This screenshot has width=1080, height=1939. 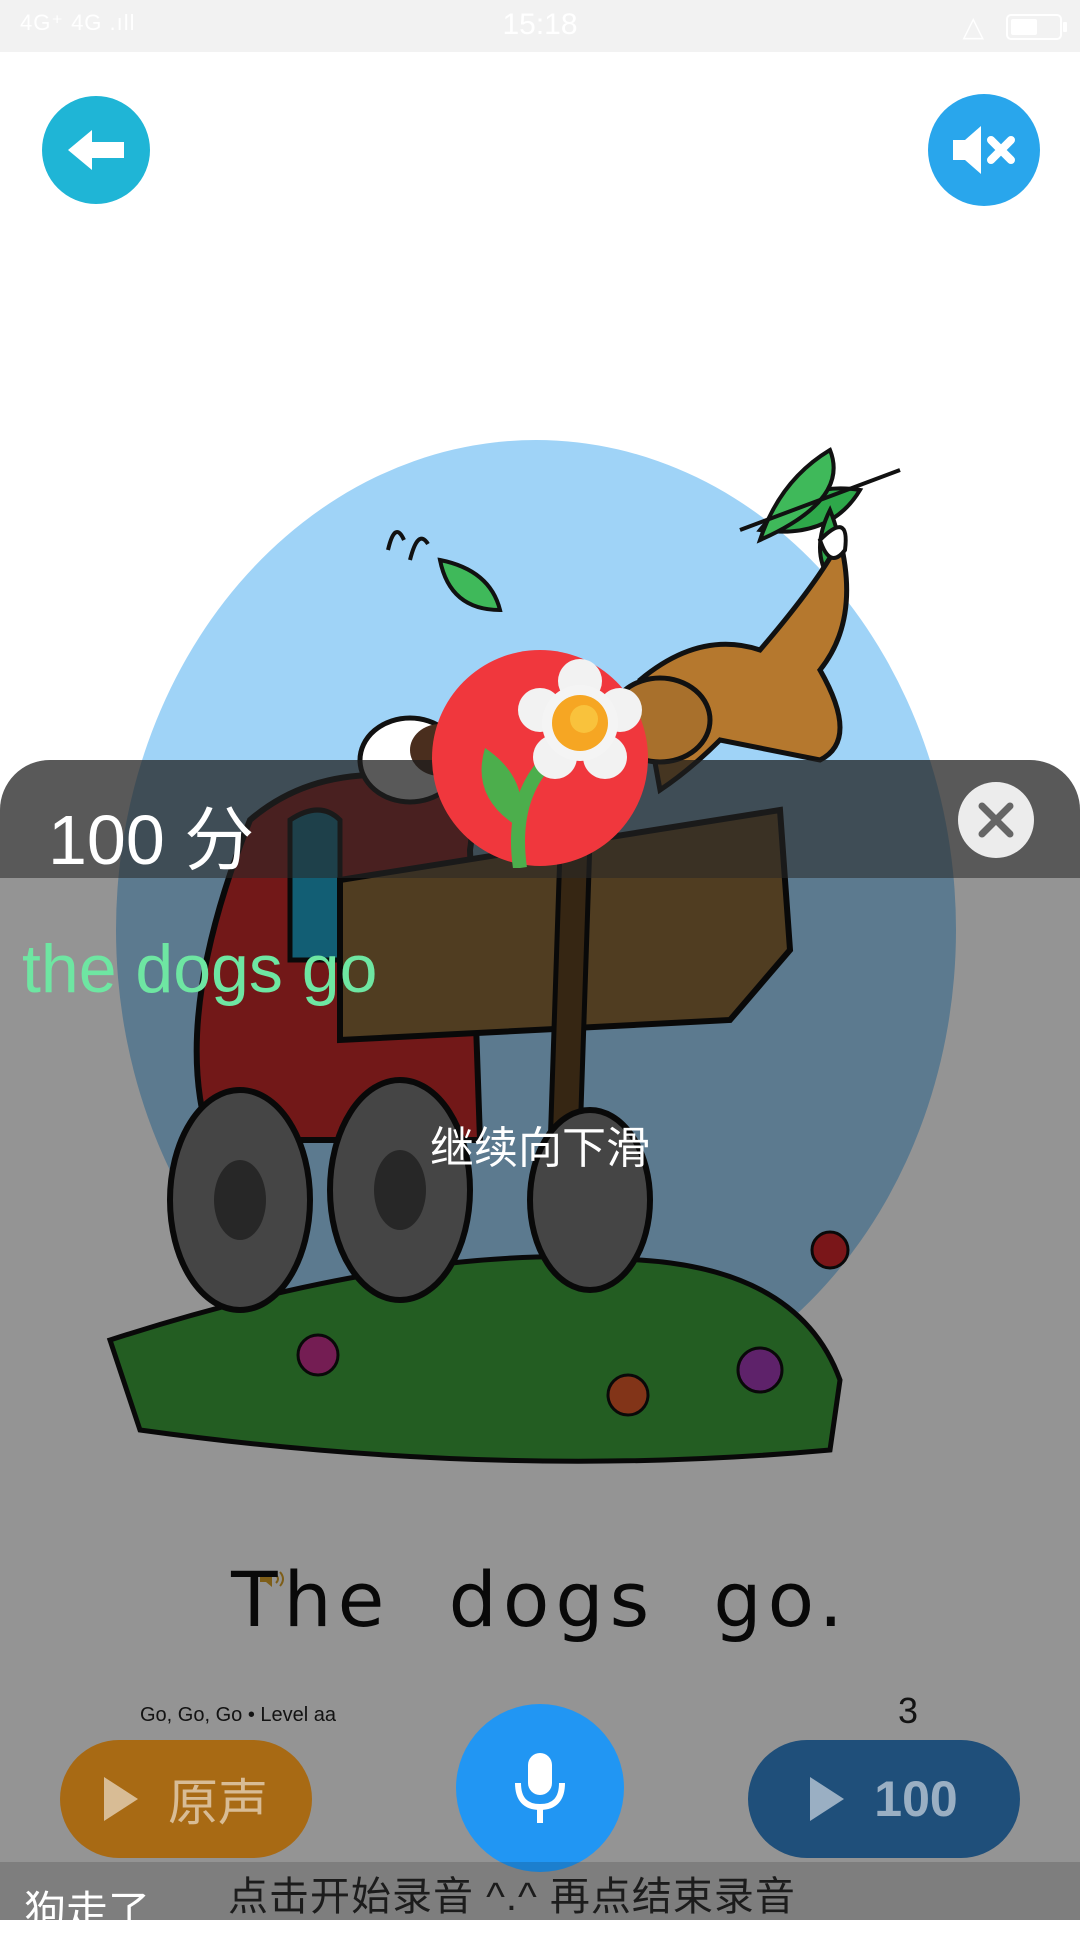 I want to click on translation-text: 狗走了, so click(x=87, y=1911).